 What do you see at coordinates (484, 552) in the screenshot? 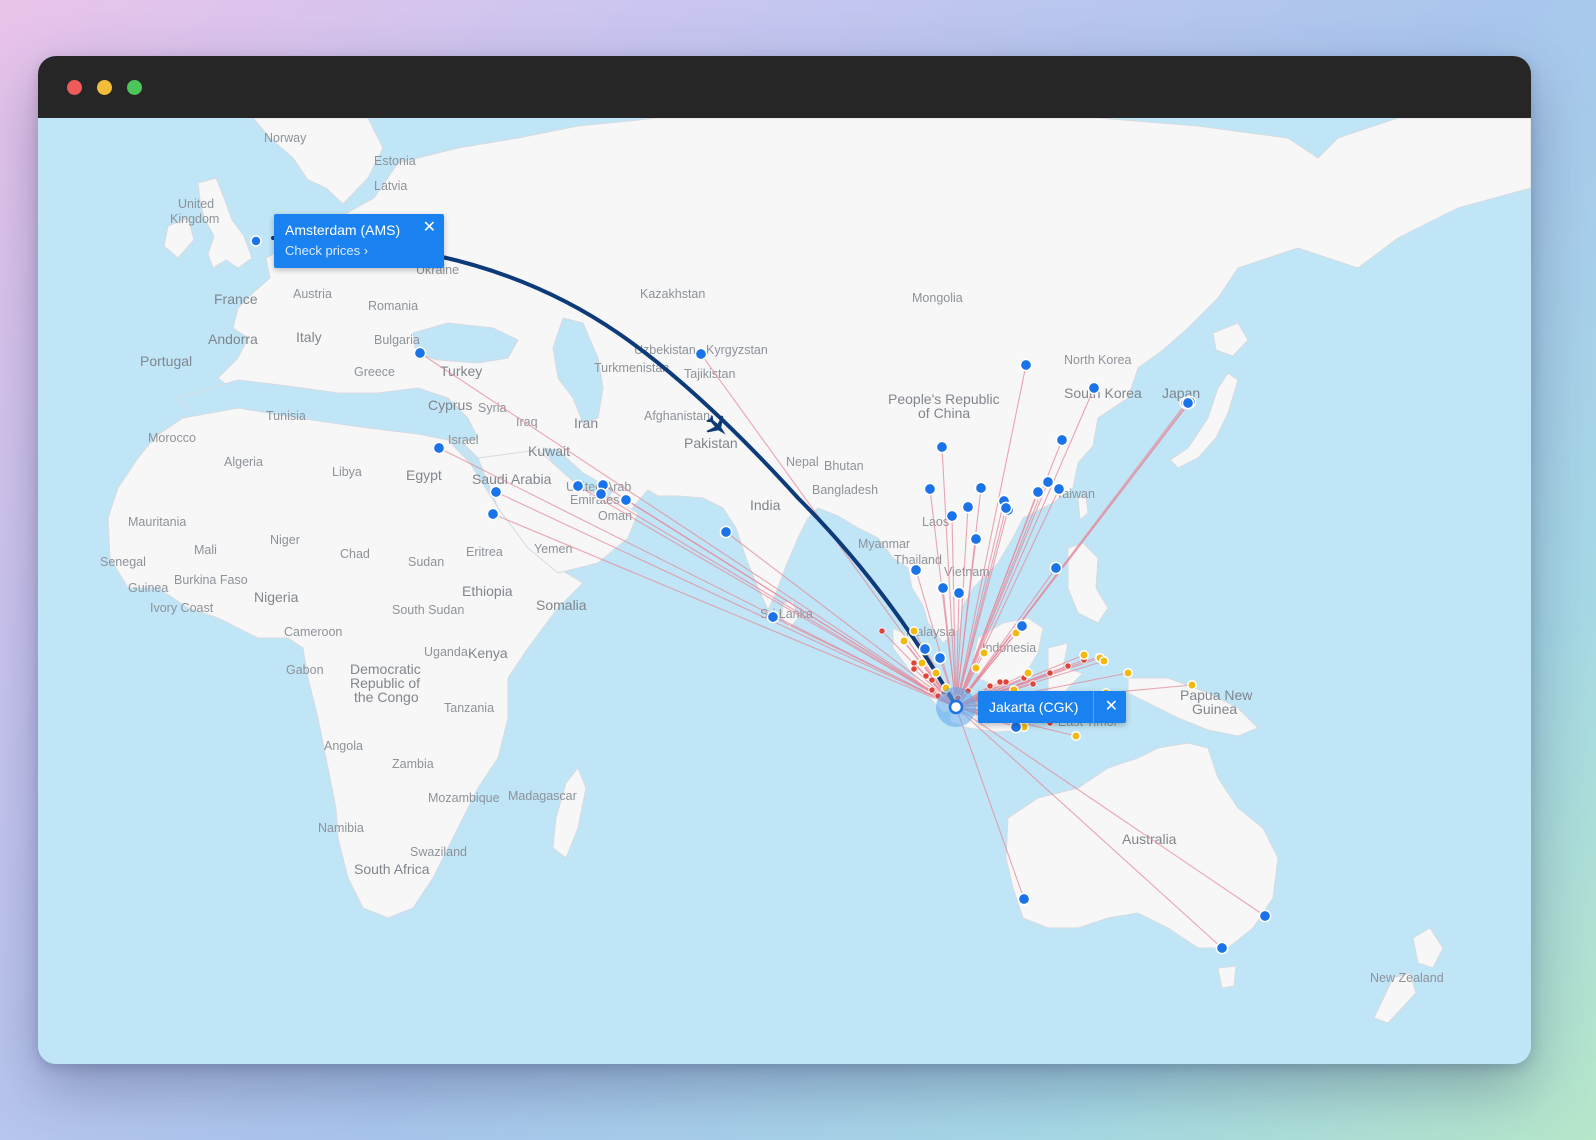
I see `label-eritrea: Eritrea` at bounding box center [484, 552].